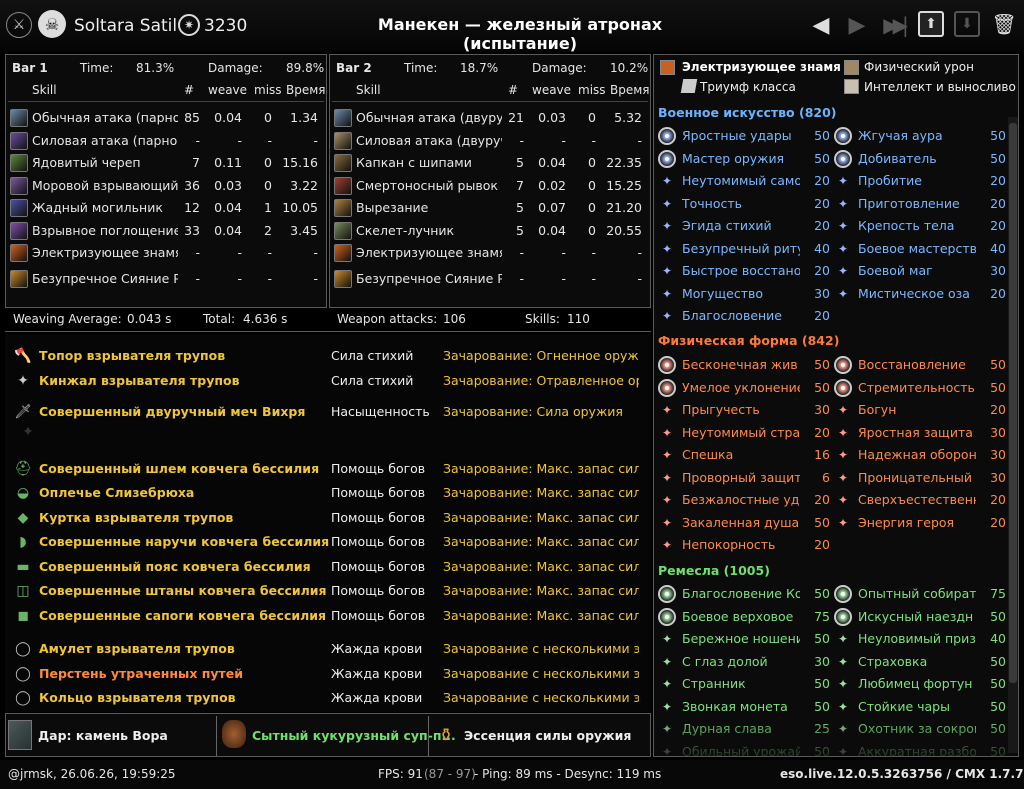  I want to click on slotted-star-icon, so click(667, 616).